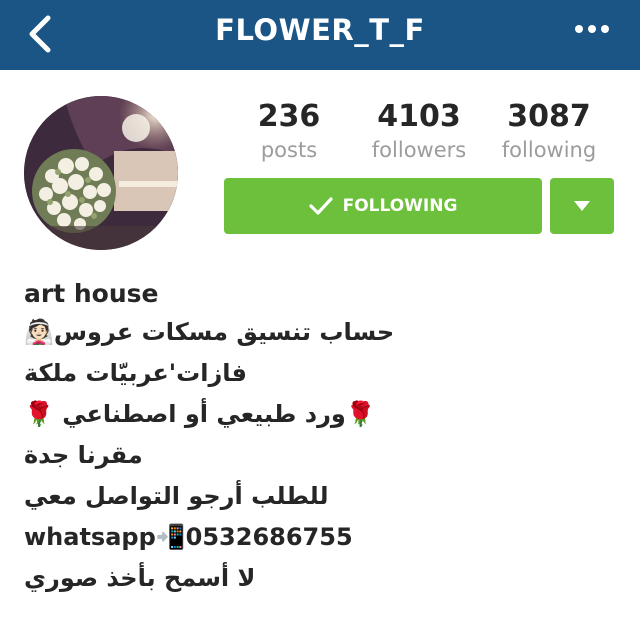 This screenshot has width=640, height=640. What do you see at coordinates (289, 116) in the screenshot?
I see `posts-count: 236` at bounding box center [289, 116].